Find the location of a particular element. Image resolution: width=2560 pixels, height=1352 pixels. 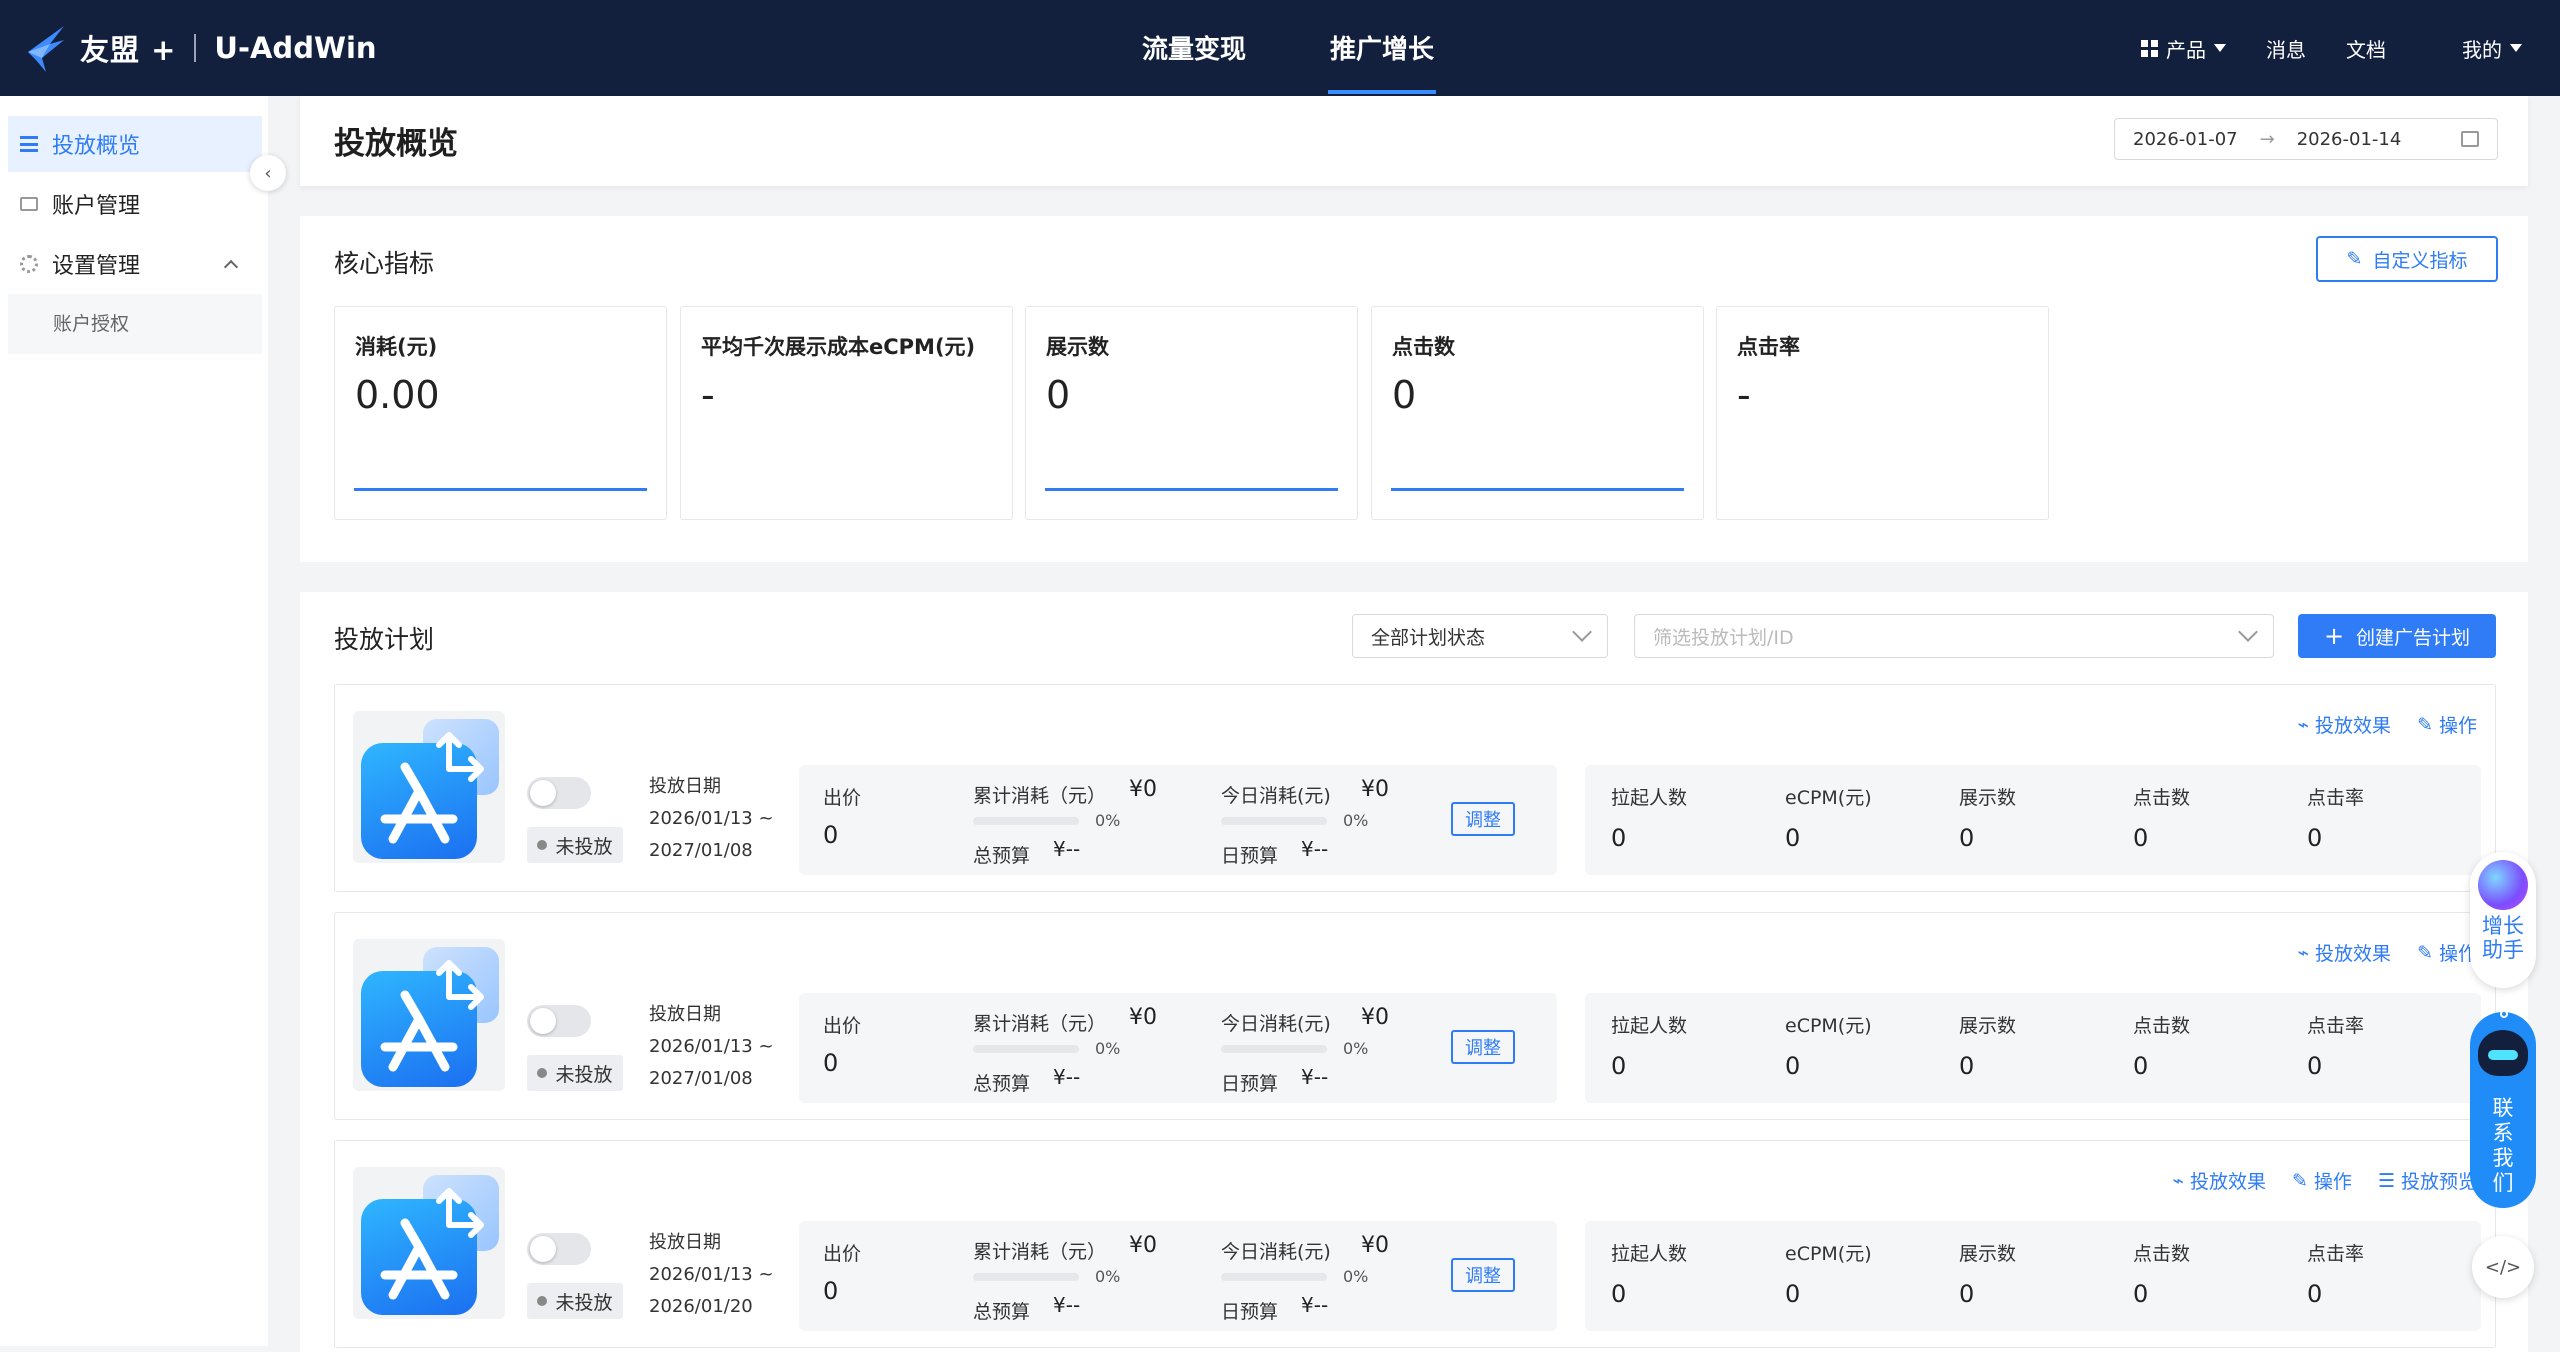

total-budget-value: ¥-- is located at coordinates (1067, 849).